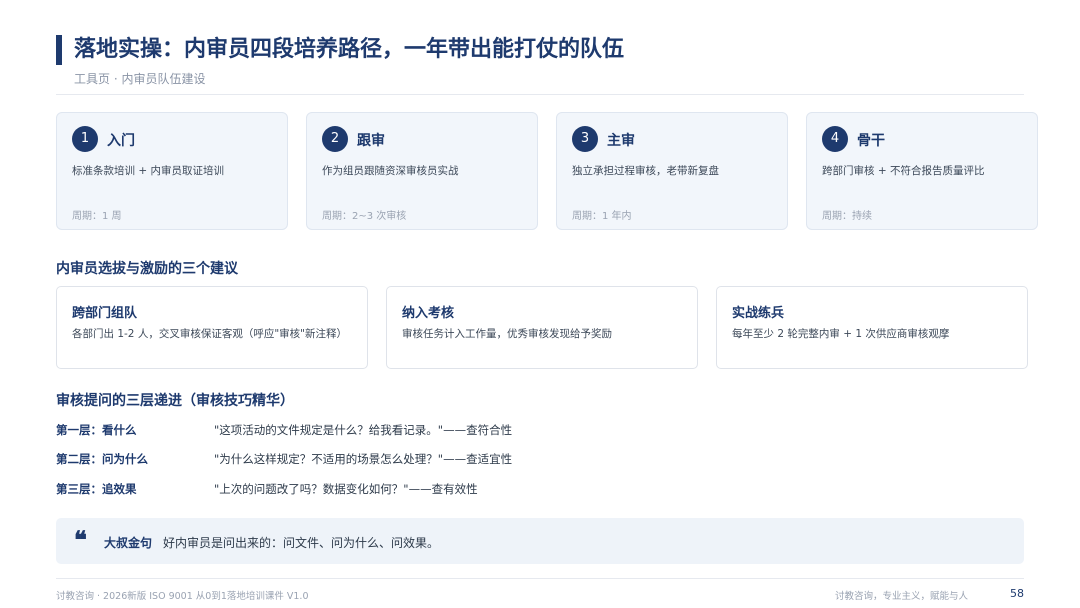  I want to click on question-layer-1: 第一层：看什么 "这项活动的文件规定是什么？给我看记录。"——查符合性, so click(506, 432).